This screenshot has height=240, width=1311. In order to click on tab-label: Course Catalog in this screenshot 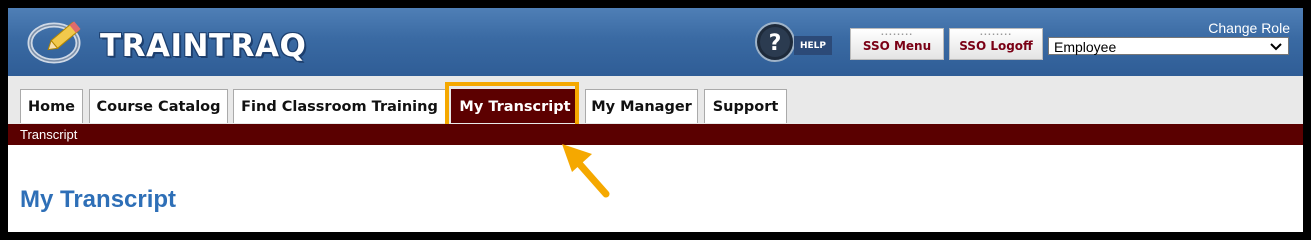, I will do `click(158, 107)`.